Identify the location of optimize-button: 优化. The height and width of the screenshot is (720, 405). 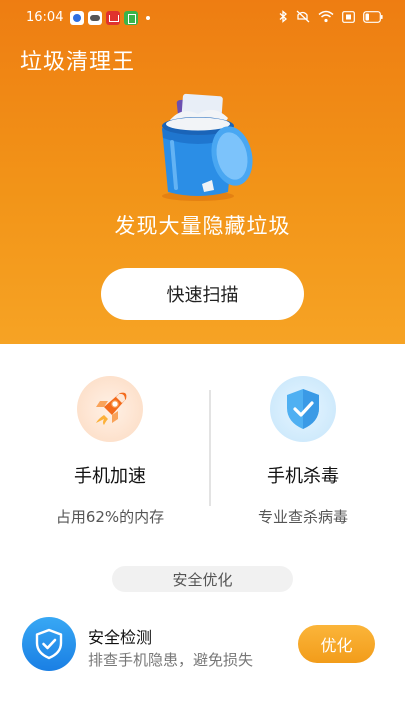
(336, 644).